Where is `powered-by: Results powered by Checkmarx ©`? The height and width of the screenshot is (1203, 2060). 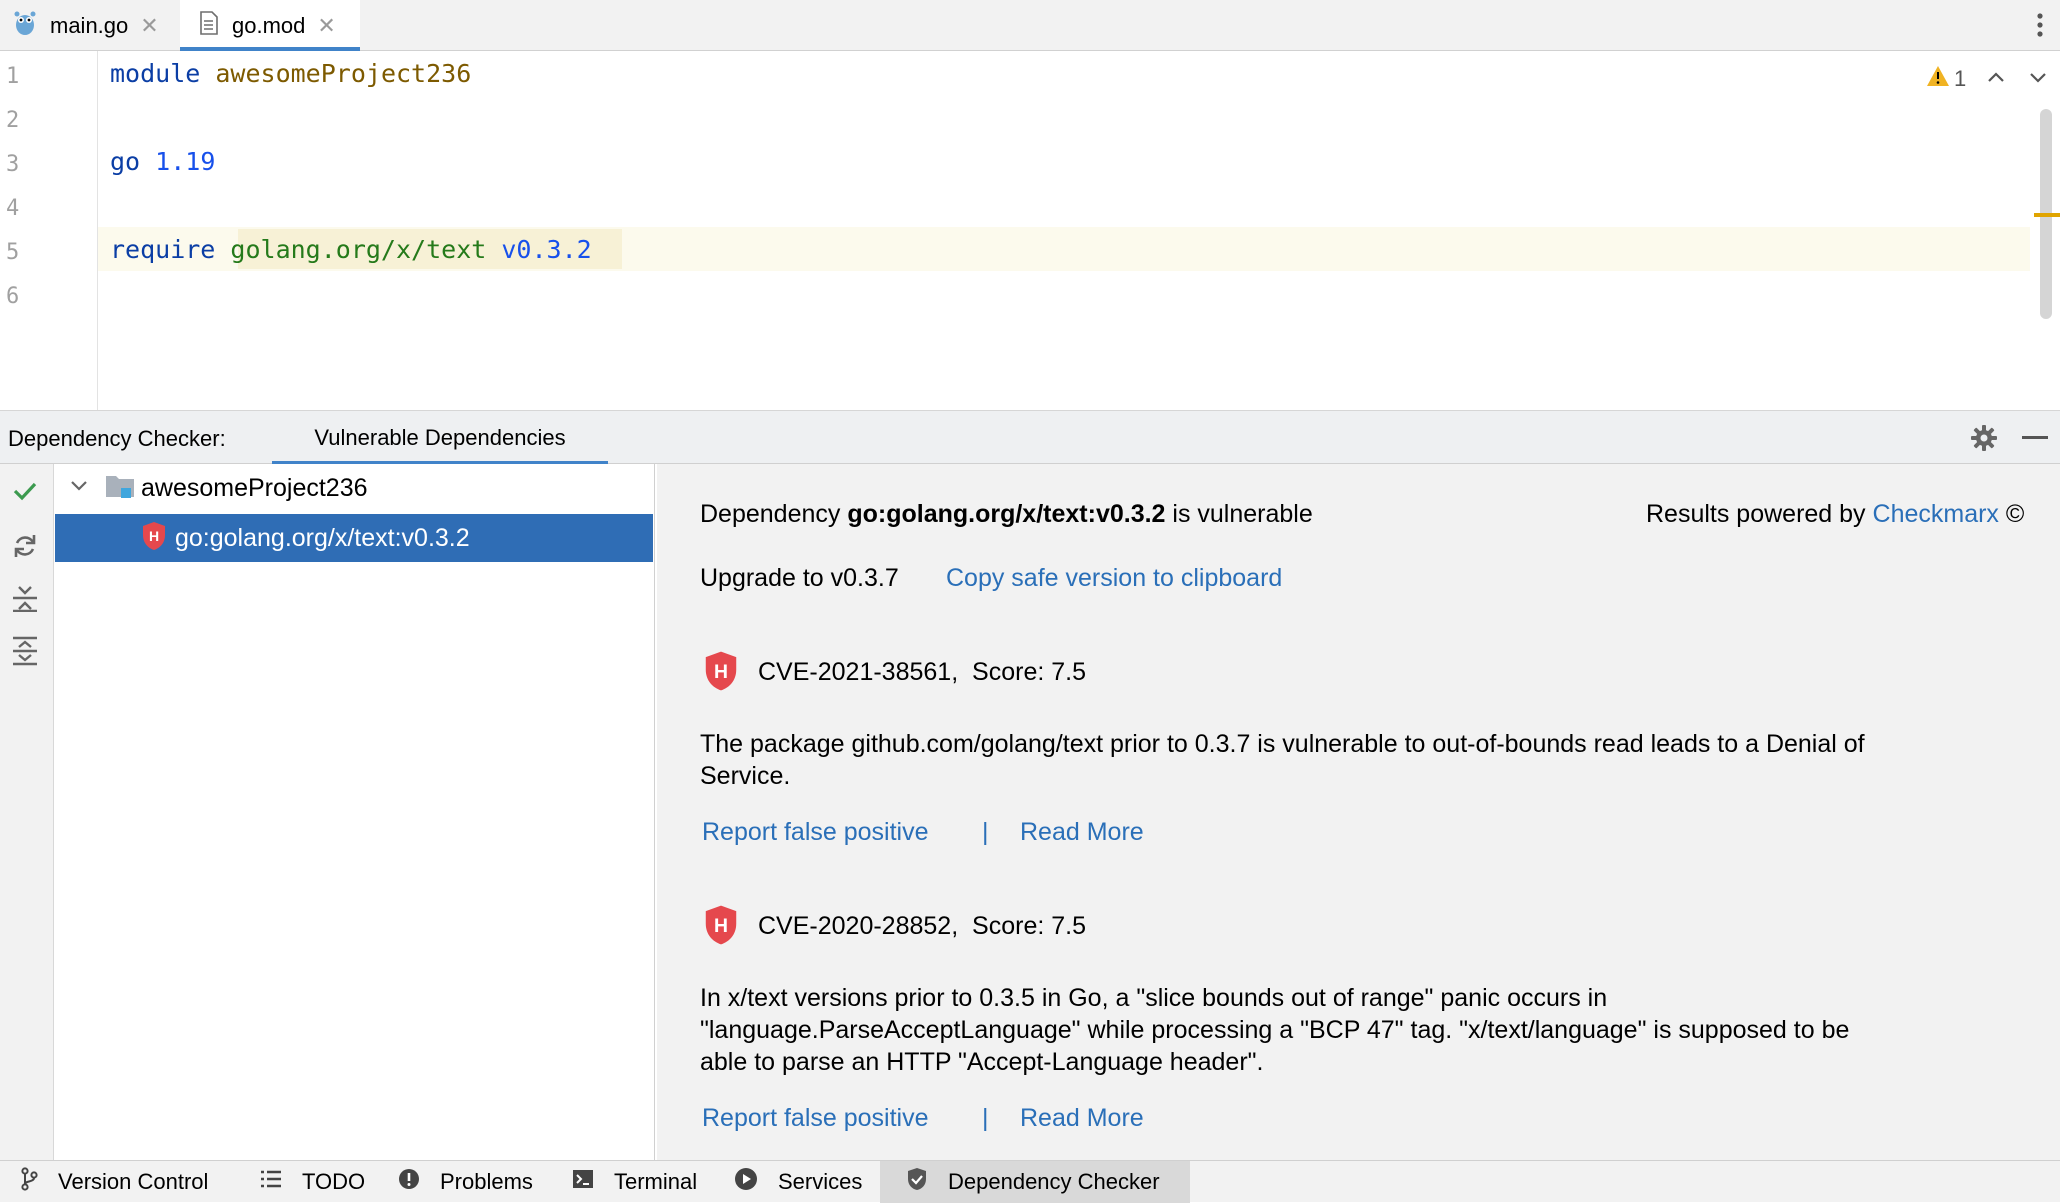
powered-by: Results powered by Checkmarx © is located at coordinates (1835, 514).